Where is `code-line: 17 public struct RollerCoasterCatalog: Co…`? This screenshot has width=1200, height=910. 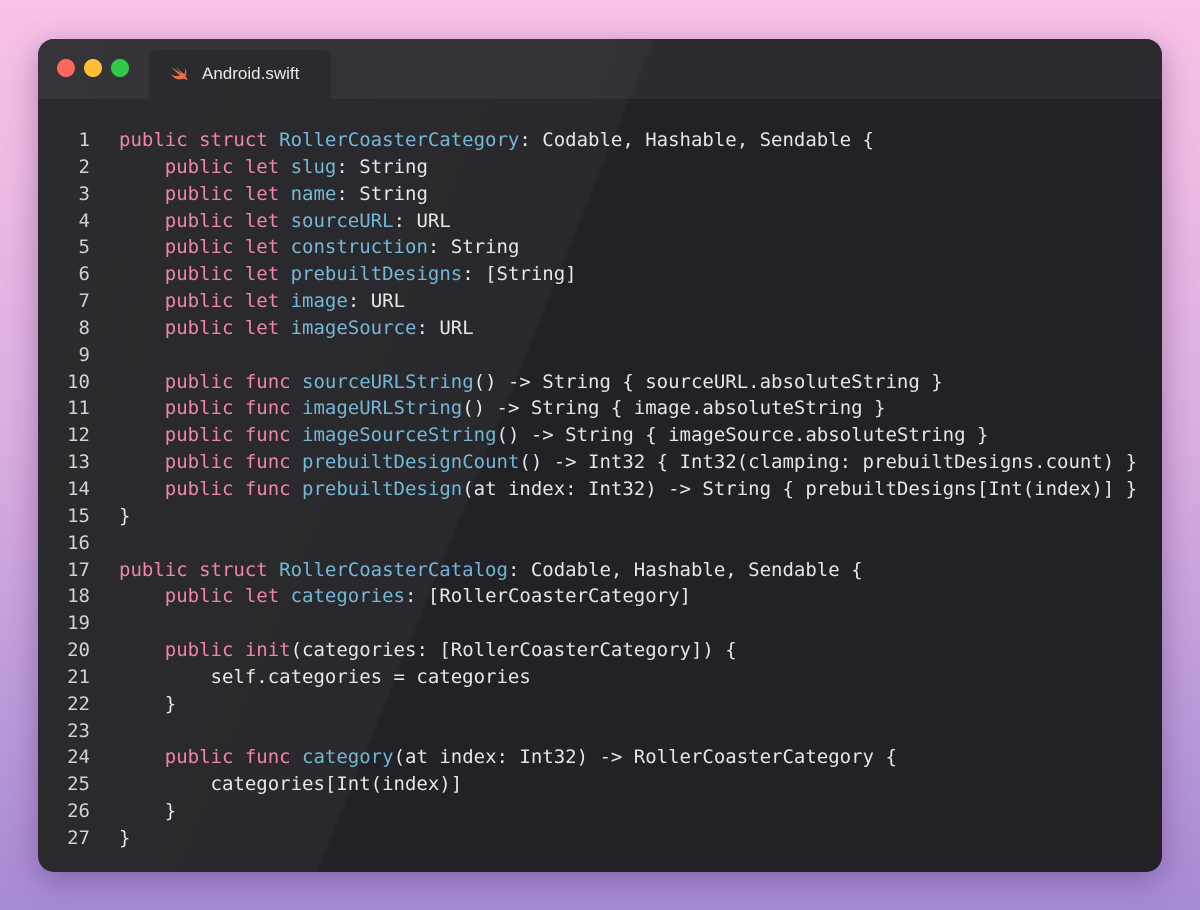
code-line: 17 public struct RollerCoasterCatalog: Co… is located at coordinates (600, 570).